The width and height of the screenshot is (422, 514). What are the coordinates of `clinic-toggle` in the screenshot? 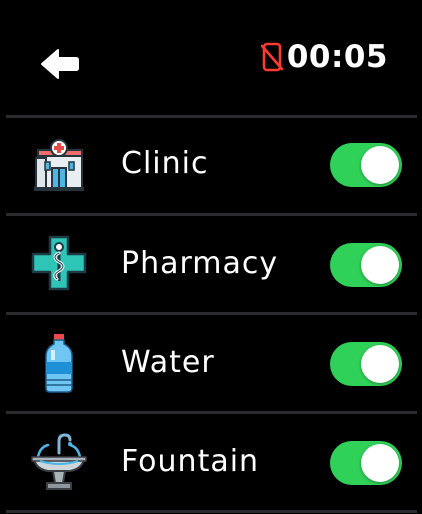 It's located at (366, 165).